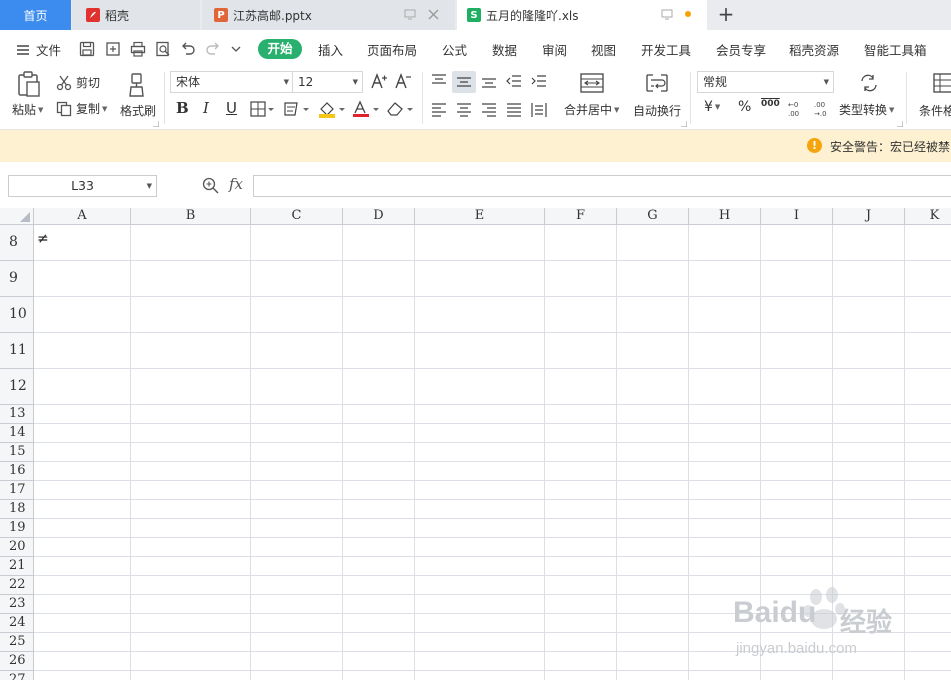  Describe the element at coordinates (17, 279) in the screenshot. I see `row-header-9: 9` at that location.